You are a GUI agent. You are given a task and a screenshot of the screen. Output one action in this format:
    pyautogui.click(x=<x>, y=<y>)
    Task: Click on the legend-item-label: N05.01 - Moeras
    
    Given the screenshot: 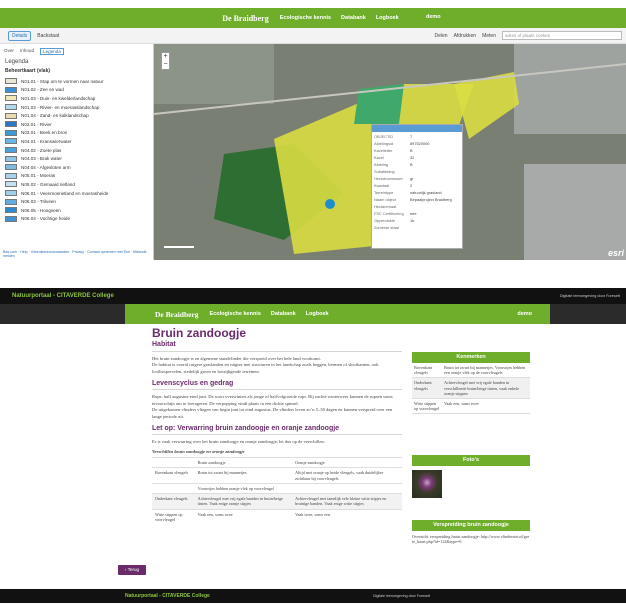 What is the action you would take?
    pyautogui.click(x=38, y=176)
    